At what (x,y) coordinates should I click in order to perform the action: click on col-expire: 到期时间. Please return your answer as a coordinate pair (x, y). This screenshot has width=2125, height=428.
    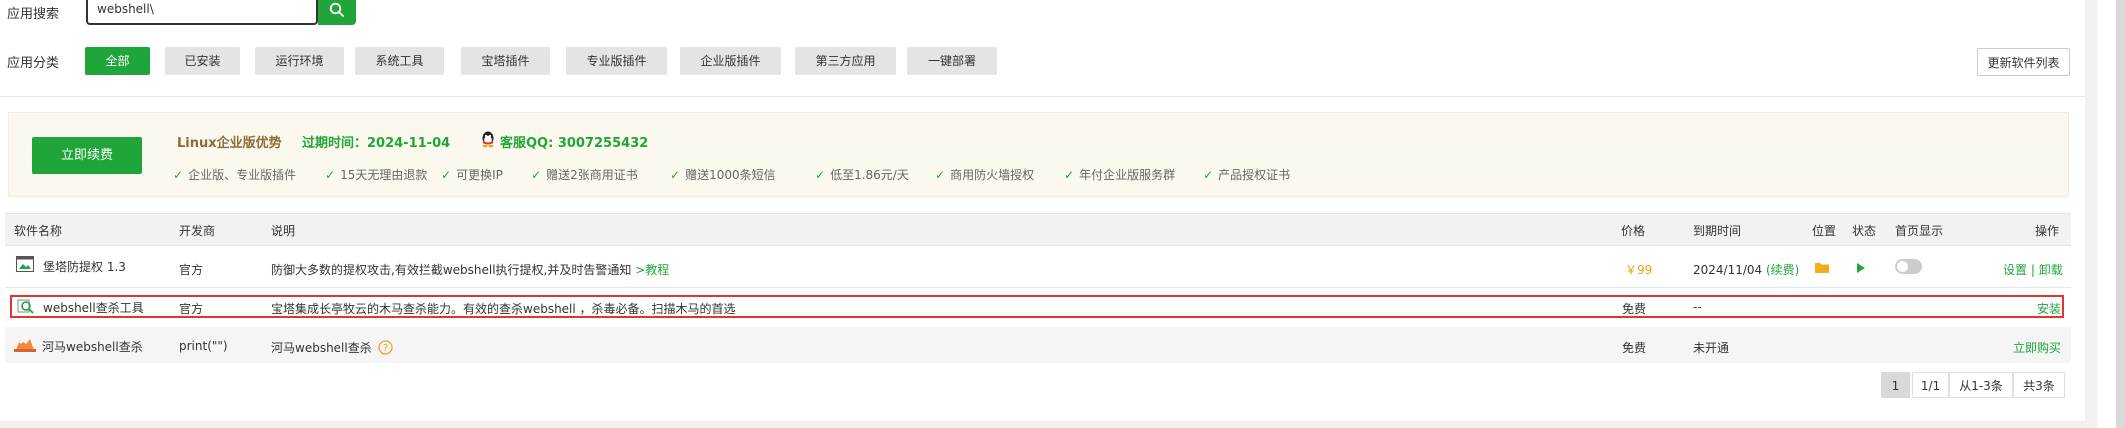
    Looking at the image, I should click on (1717, 231).